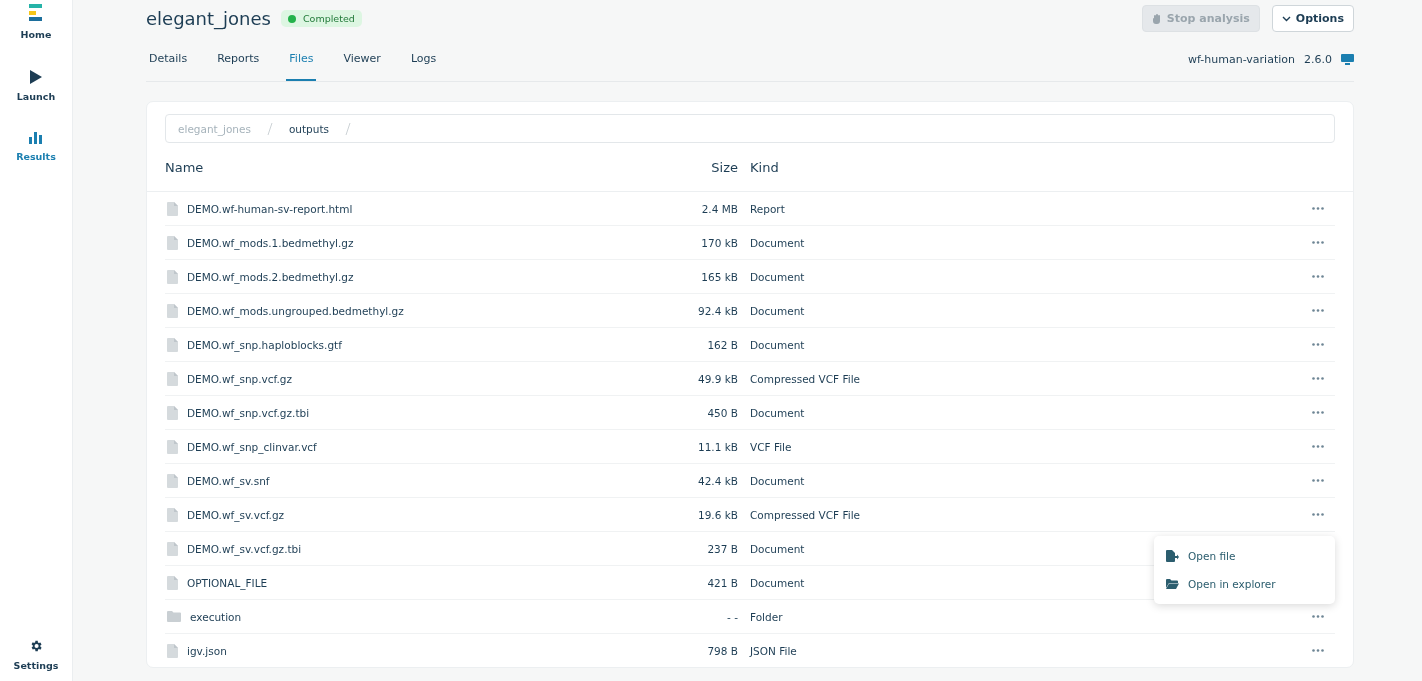  What do you see at coordinates (724, 167) in the screenshot?
I see `column-header: Size` at bounding box center [724, 167].